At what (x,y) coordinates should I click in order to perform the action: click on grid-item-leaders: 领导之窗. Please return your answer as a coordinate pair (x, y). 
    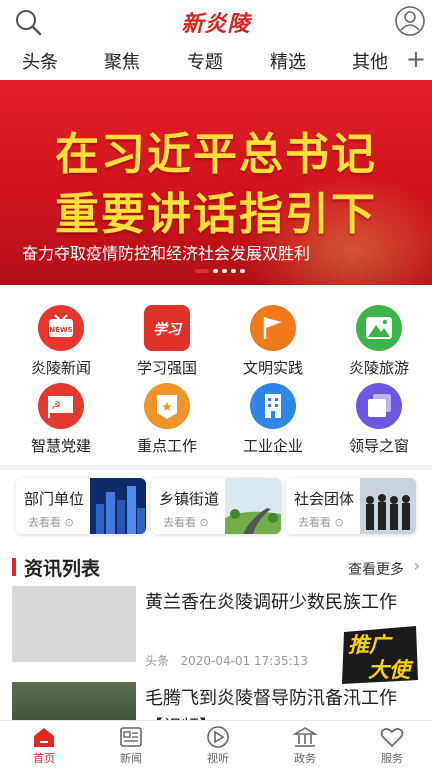
    Looking at the image, I should click on (378, 423).